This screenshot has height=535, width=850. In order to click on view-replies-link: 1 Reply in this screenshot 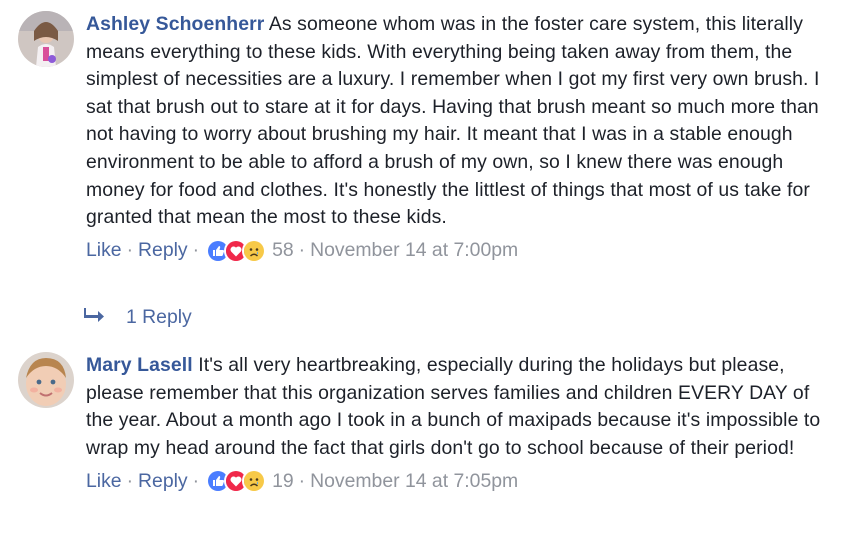, I will do `click(138, 317)`.